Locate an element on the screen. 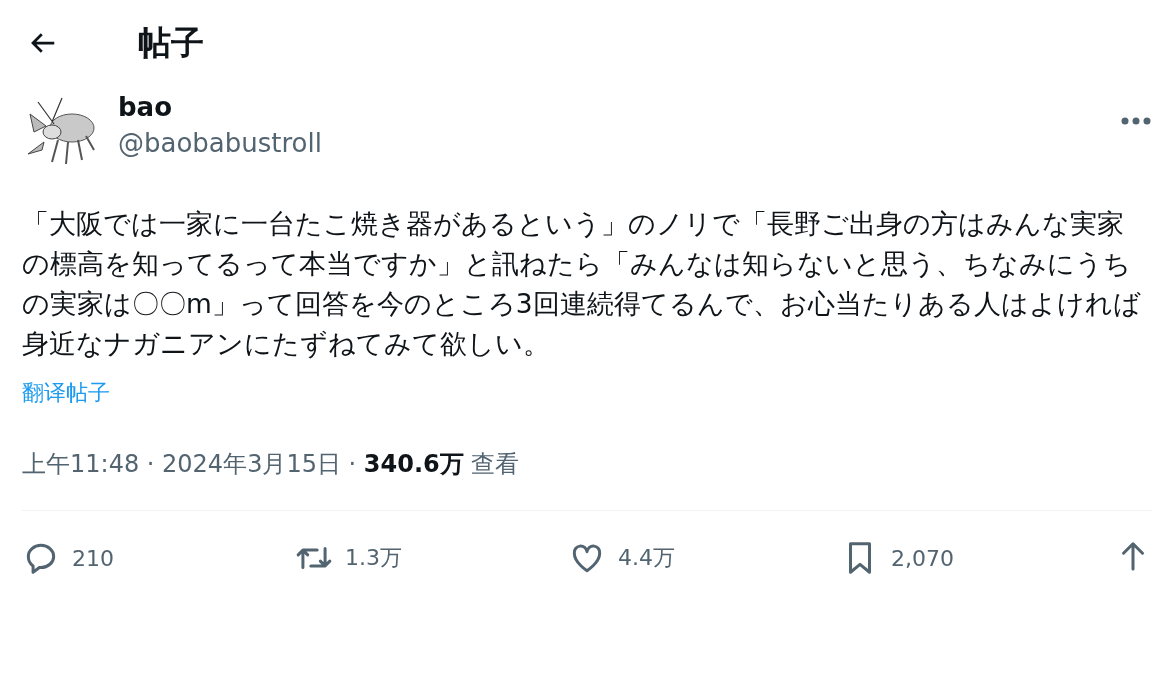 The image size is (1174, 676). bookmark-button: 2,070 is located at coordinates (901, 558).